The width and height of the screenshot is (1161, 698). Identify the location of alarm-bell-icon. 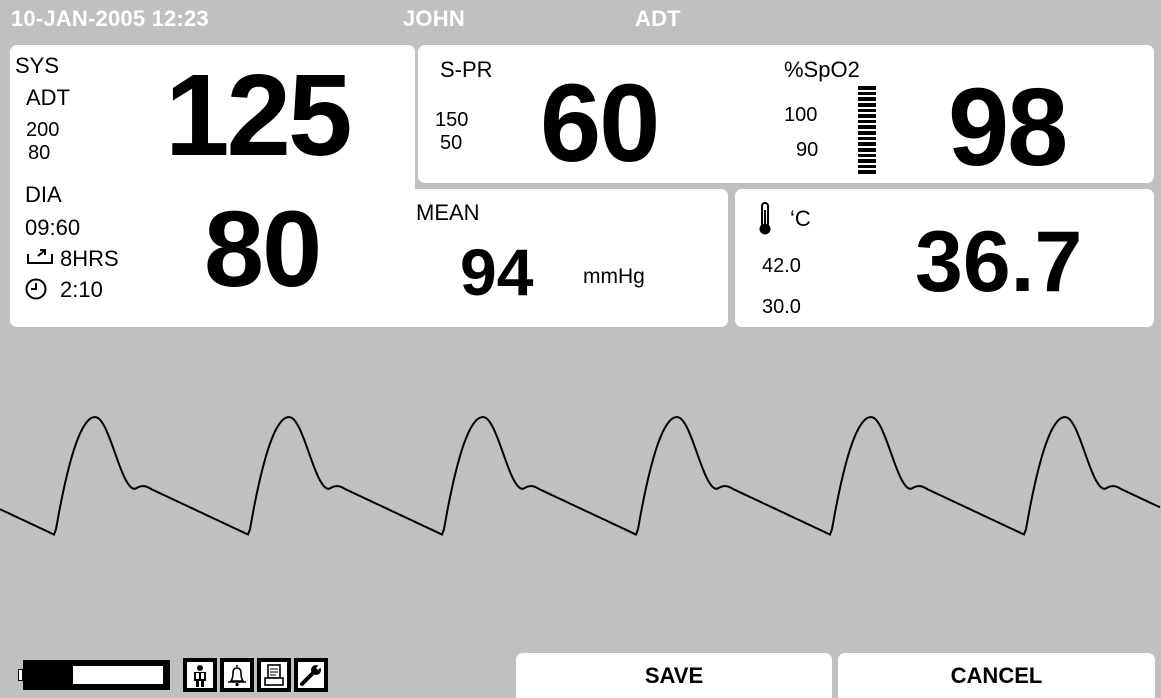
(237, 675).